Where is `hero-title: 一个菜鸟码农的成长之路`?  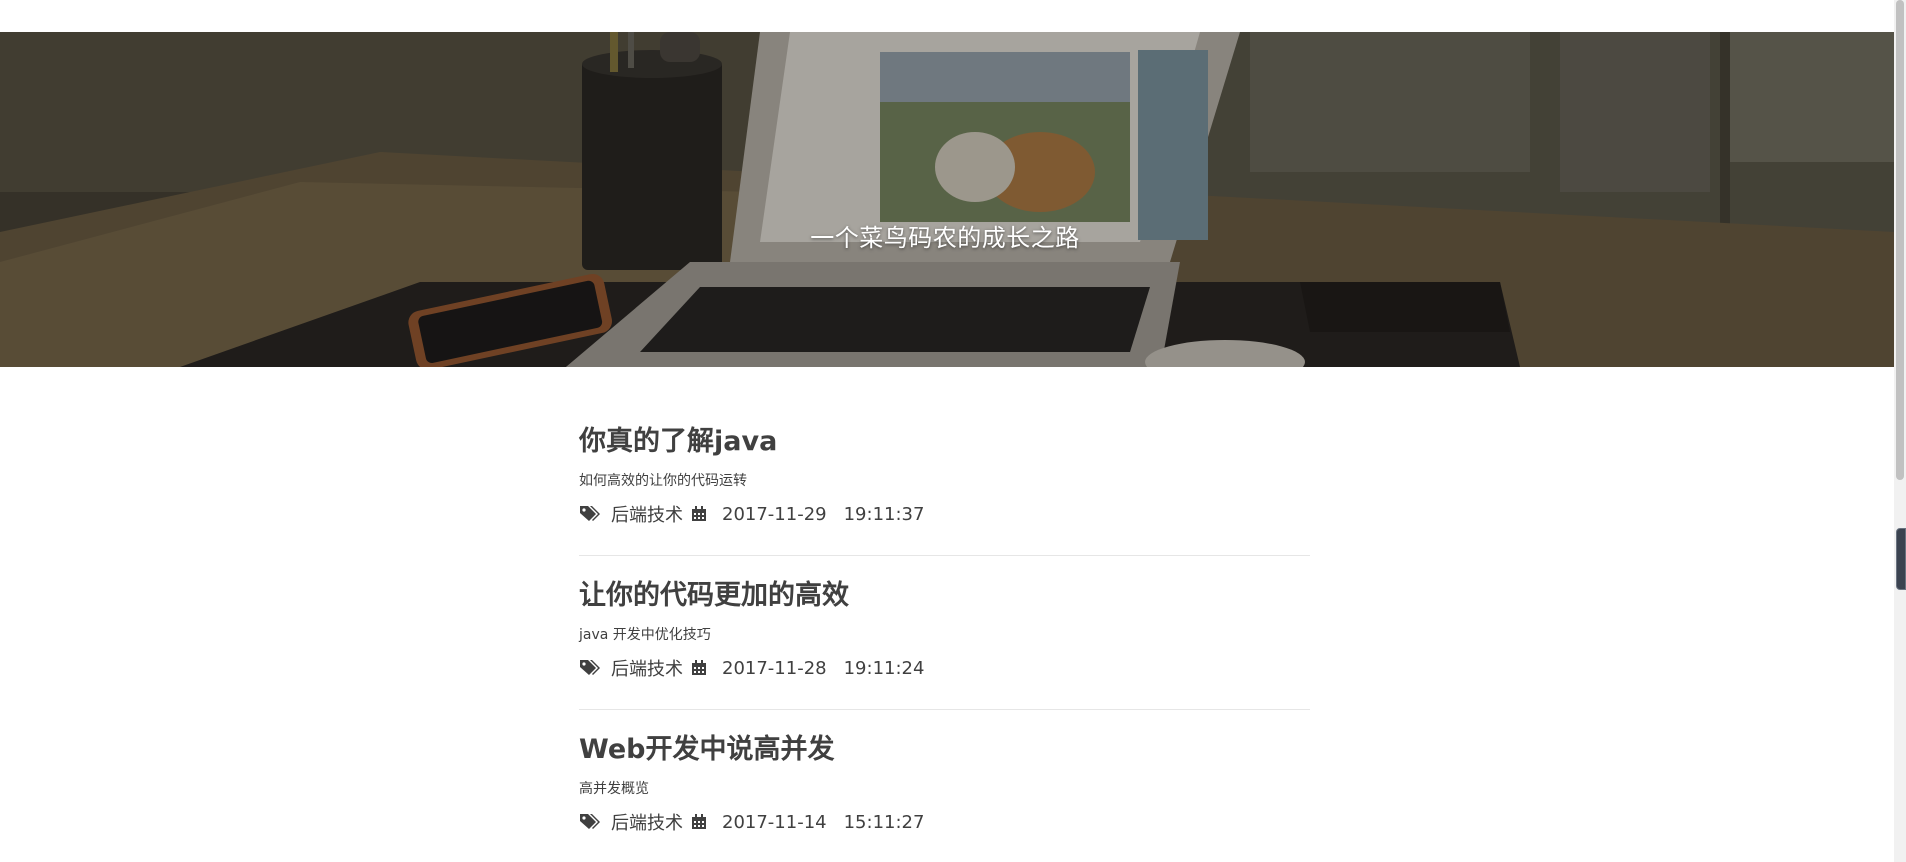
hero-title: 一个菜鸟码农的成长之路 is located at coordinates (945, 238).